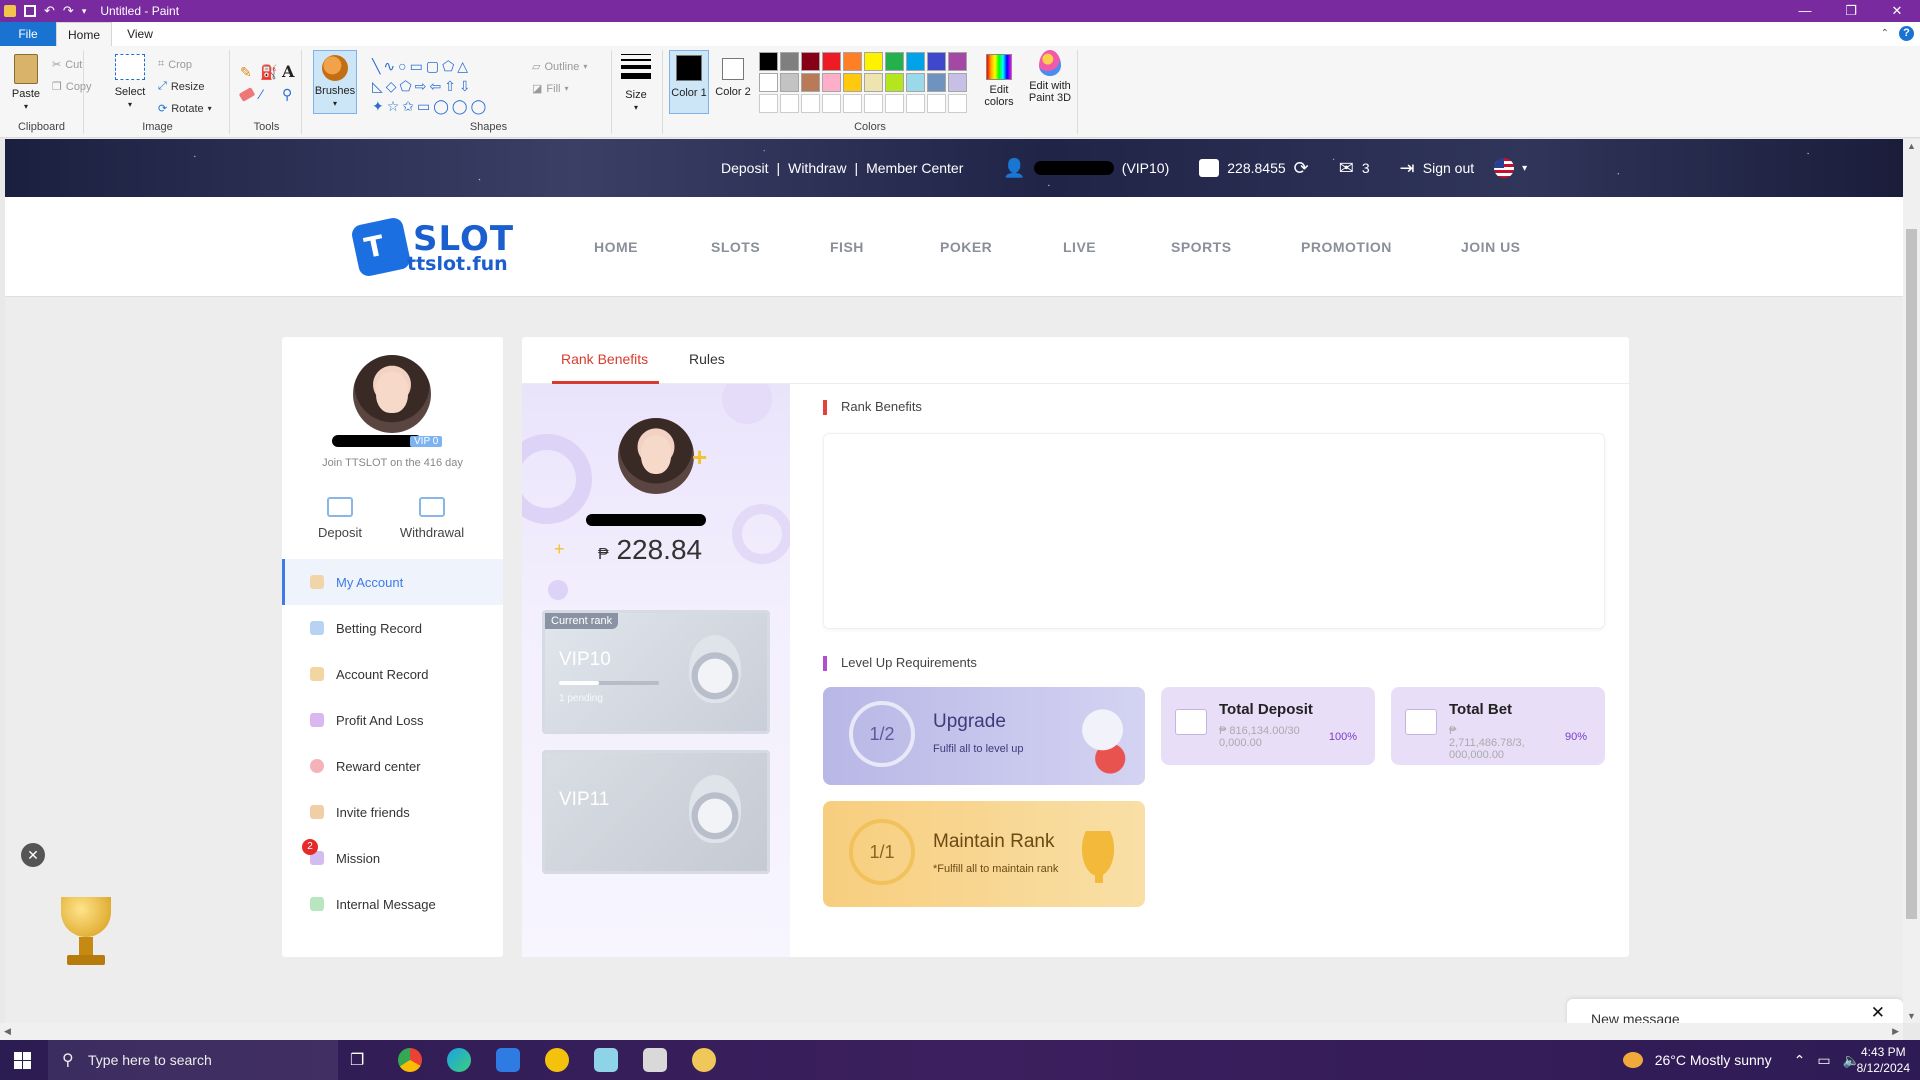  What do you see at coordinates (1851, 11) in the screenshot?
I see `maximize-button: ❐` at bounding box center [1851, 11].